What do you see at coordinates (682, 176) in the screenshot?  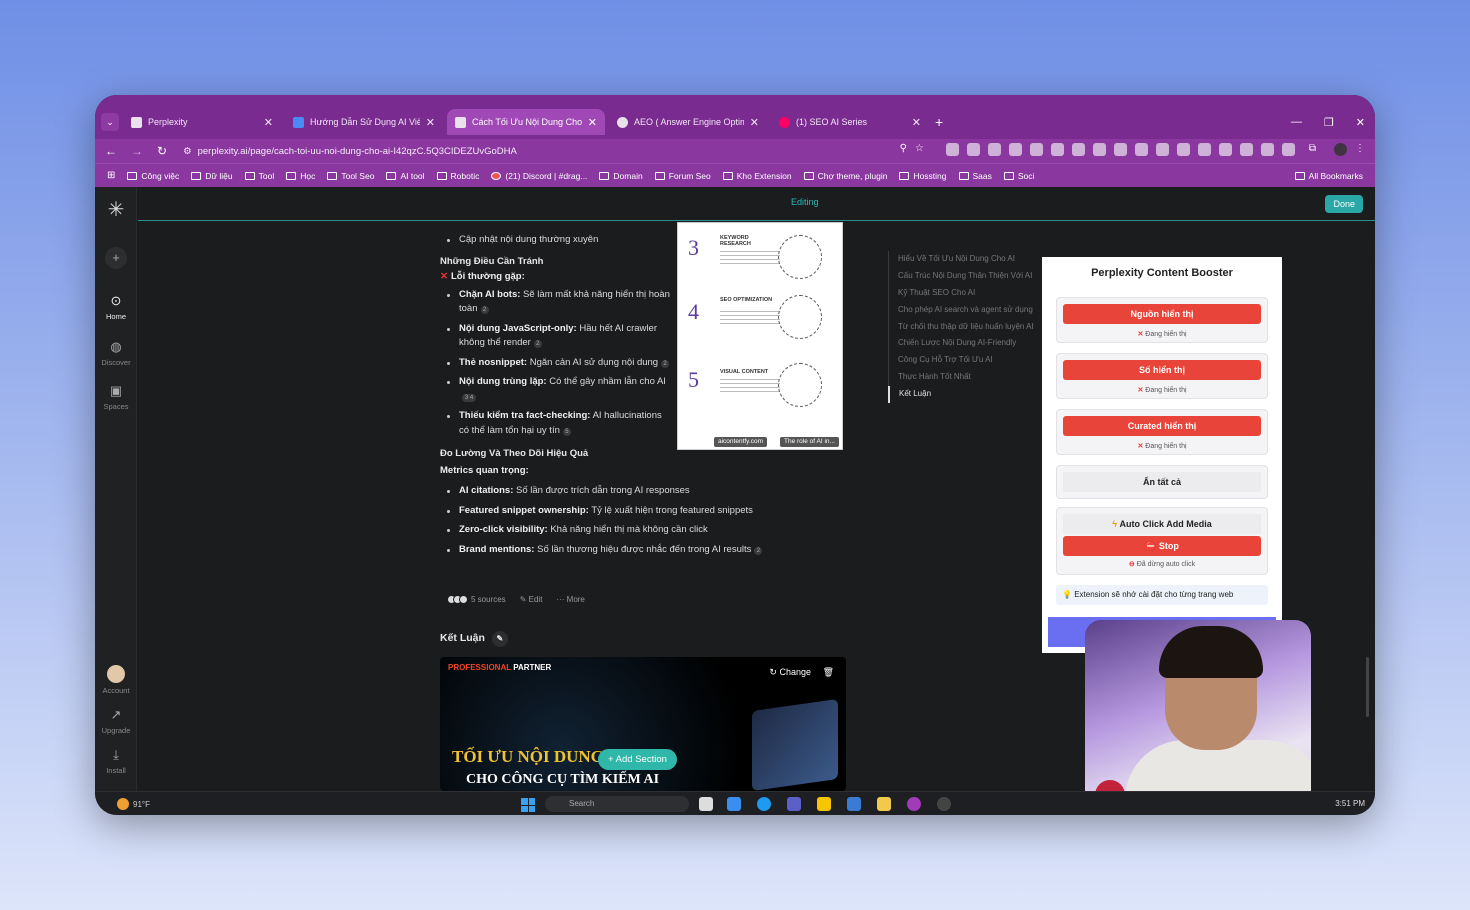 I see `bookmark-folder: Forum Seo` at bounding box center [682, 176].